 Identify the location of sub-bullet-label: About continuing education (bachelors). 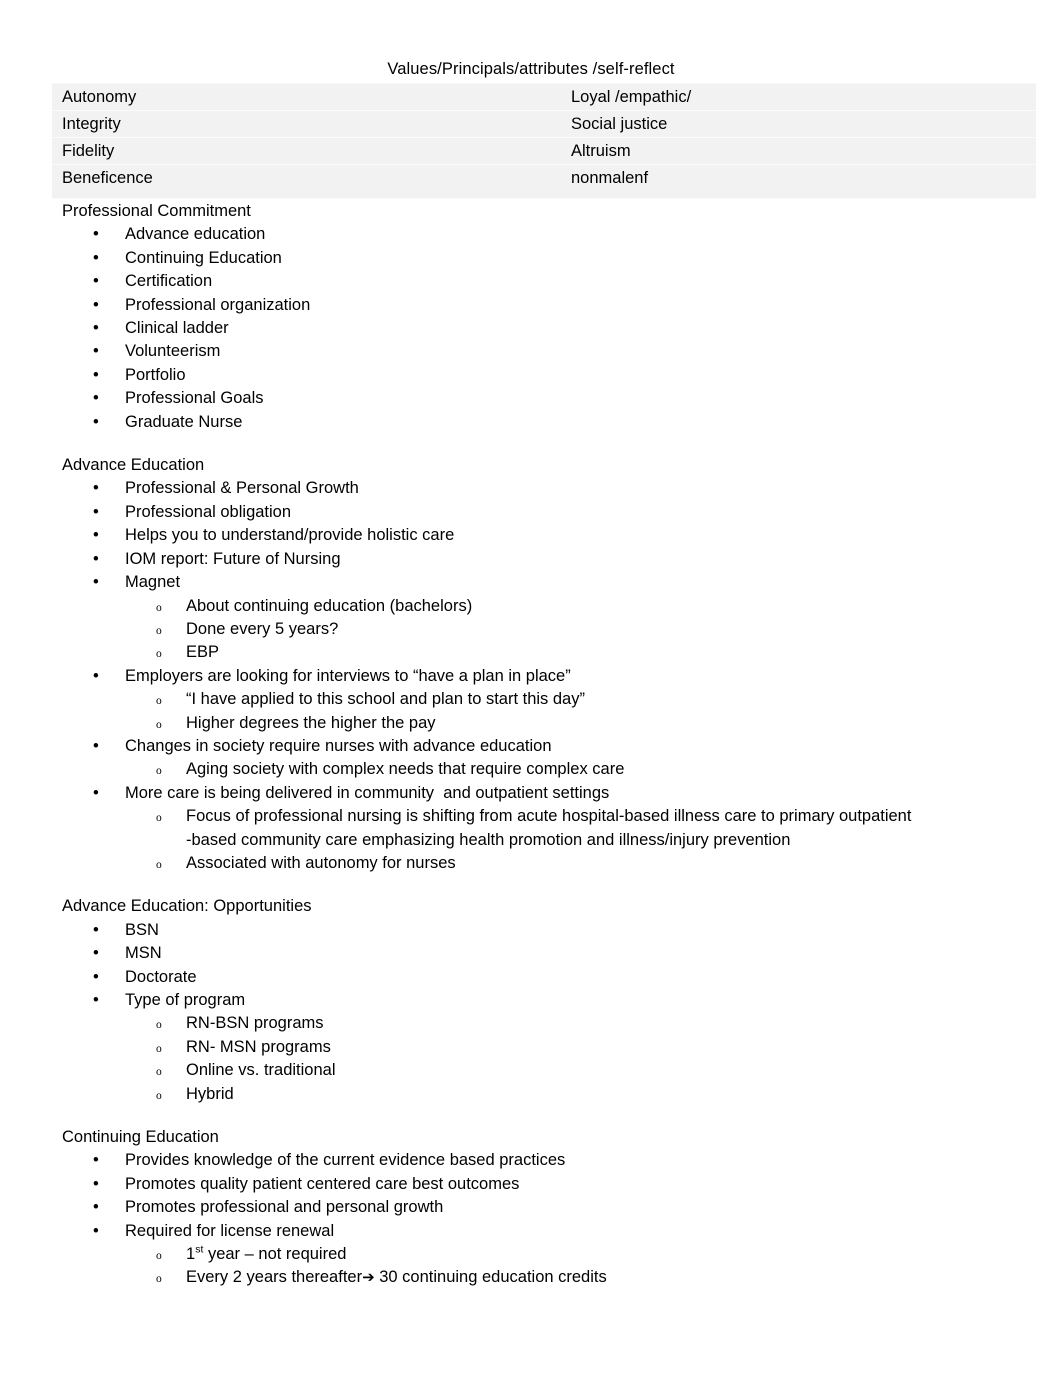
(329, 605).